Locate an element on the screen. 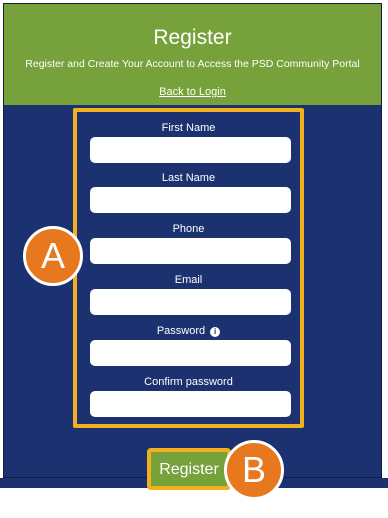 Image resolution: width=388 pixels, height=518 pixels. confirm-password-field is located at coordinates (190, 404).